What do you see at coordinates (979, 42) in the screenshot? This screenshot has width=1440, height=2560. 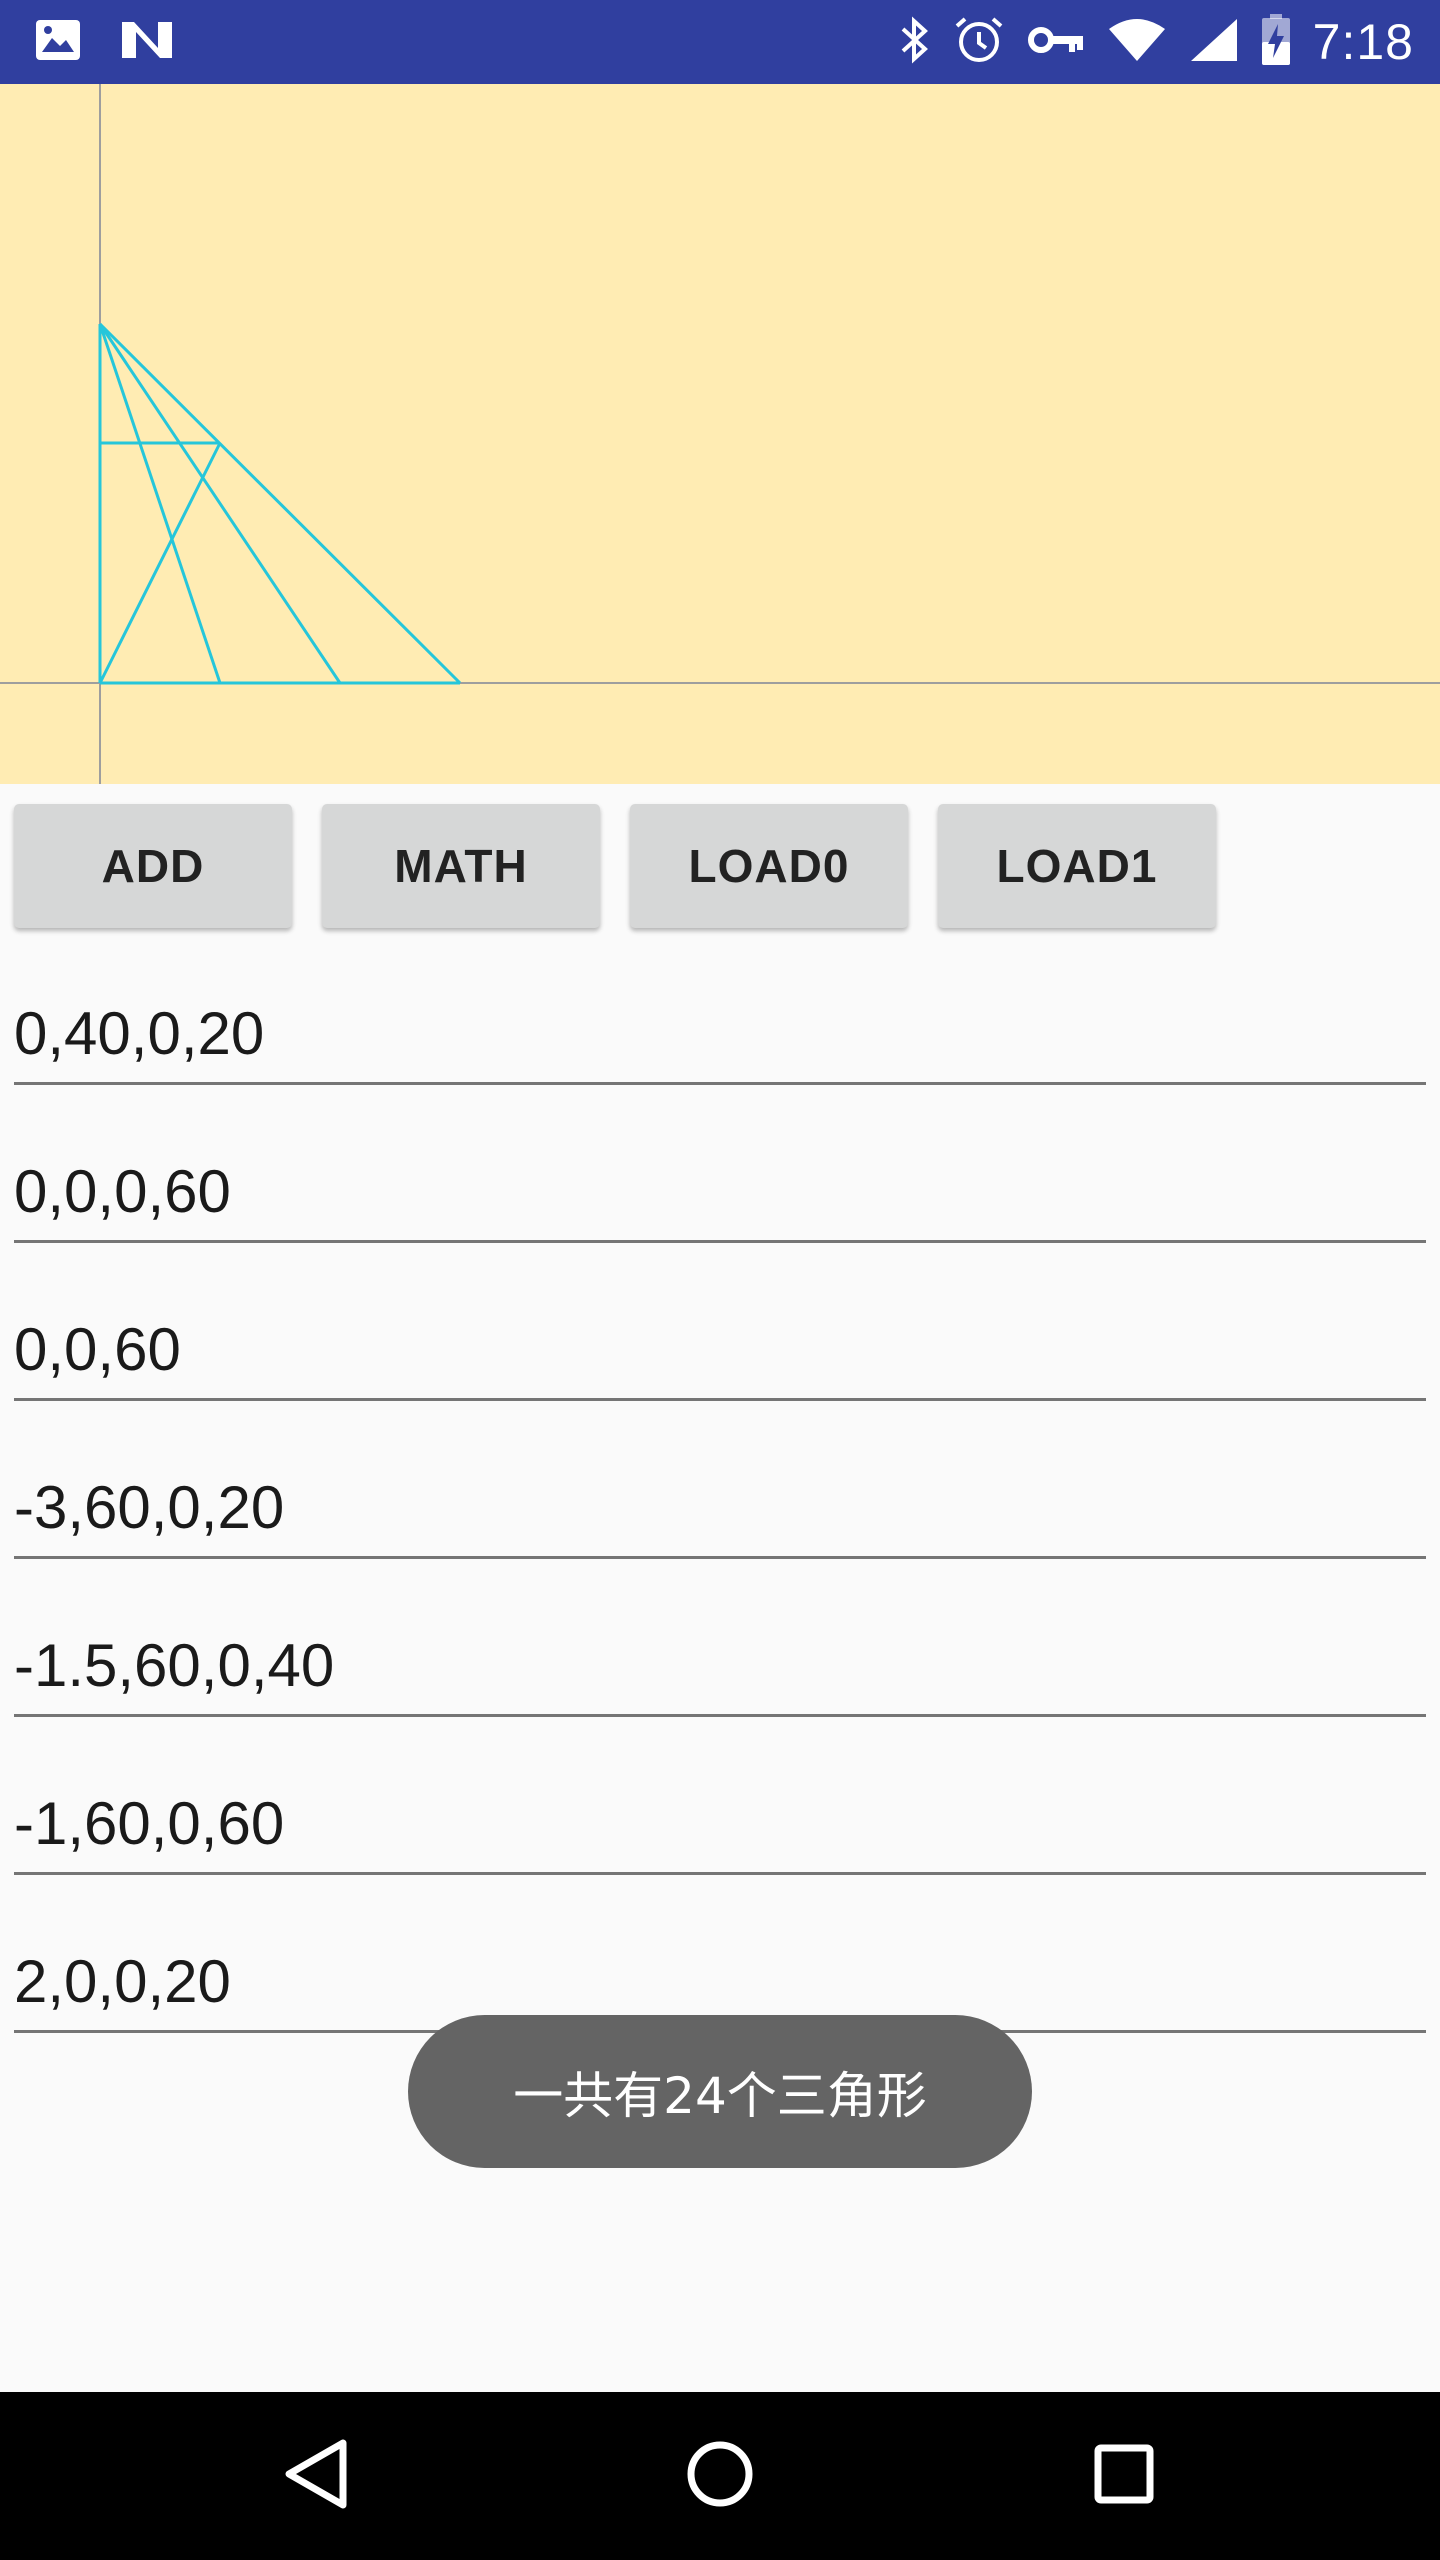 I see `alarm-icon` at bounding box center [979, 42].